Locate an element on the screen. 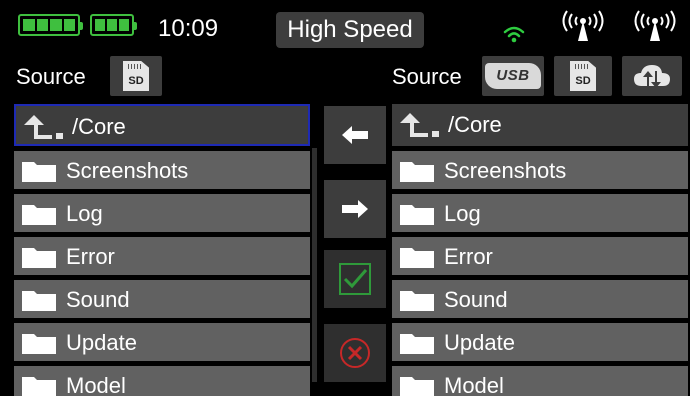 The width and height of the screenshot is (690, 396). left-path-bar: /Core is located at coordinates (162, 125).